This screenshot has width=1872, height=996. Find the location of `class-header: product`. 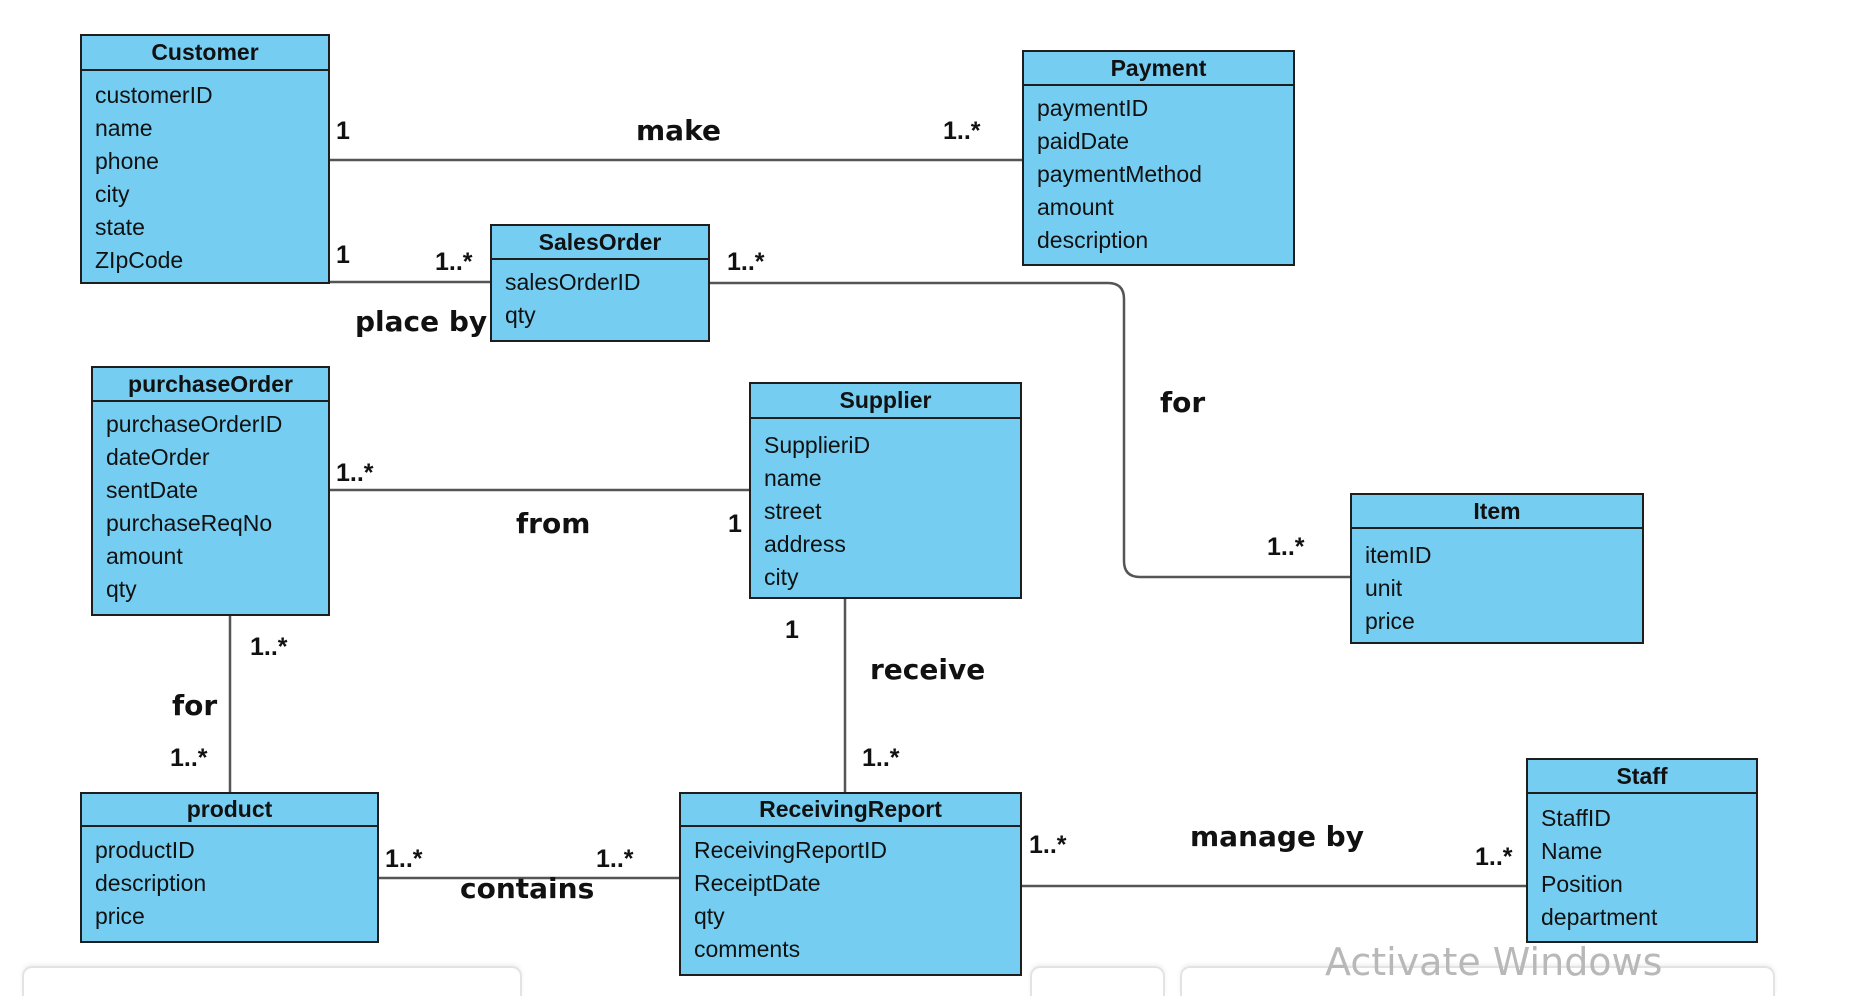

class-header: product is located at coordinates (229, 810).